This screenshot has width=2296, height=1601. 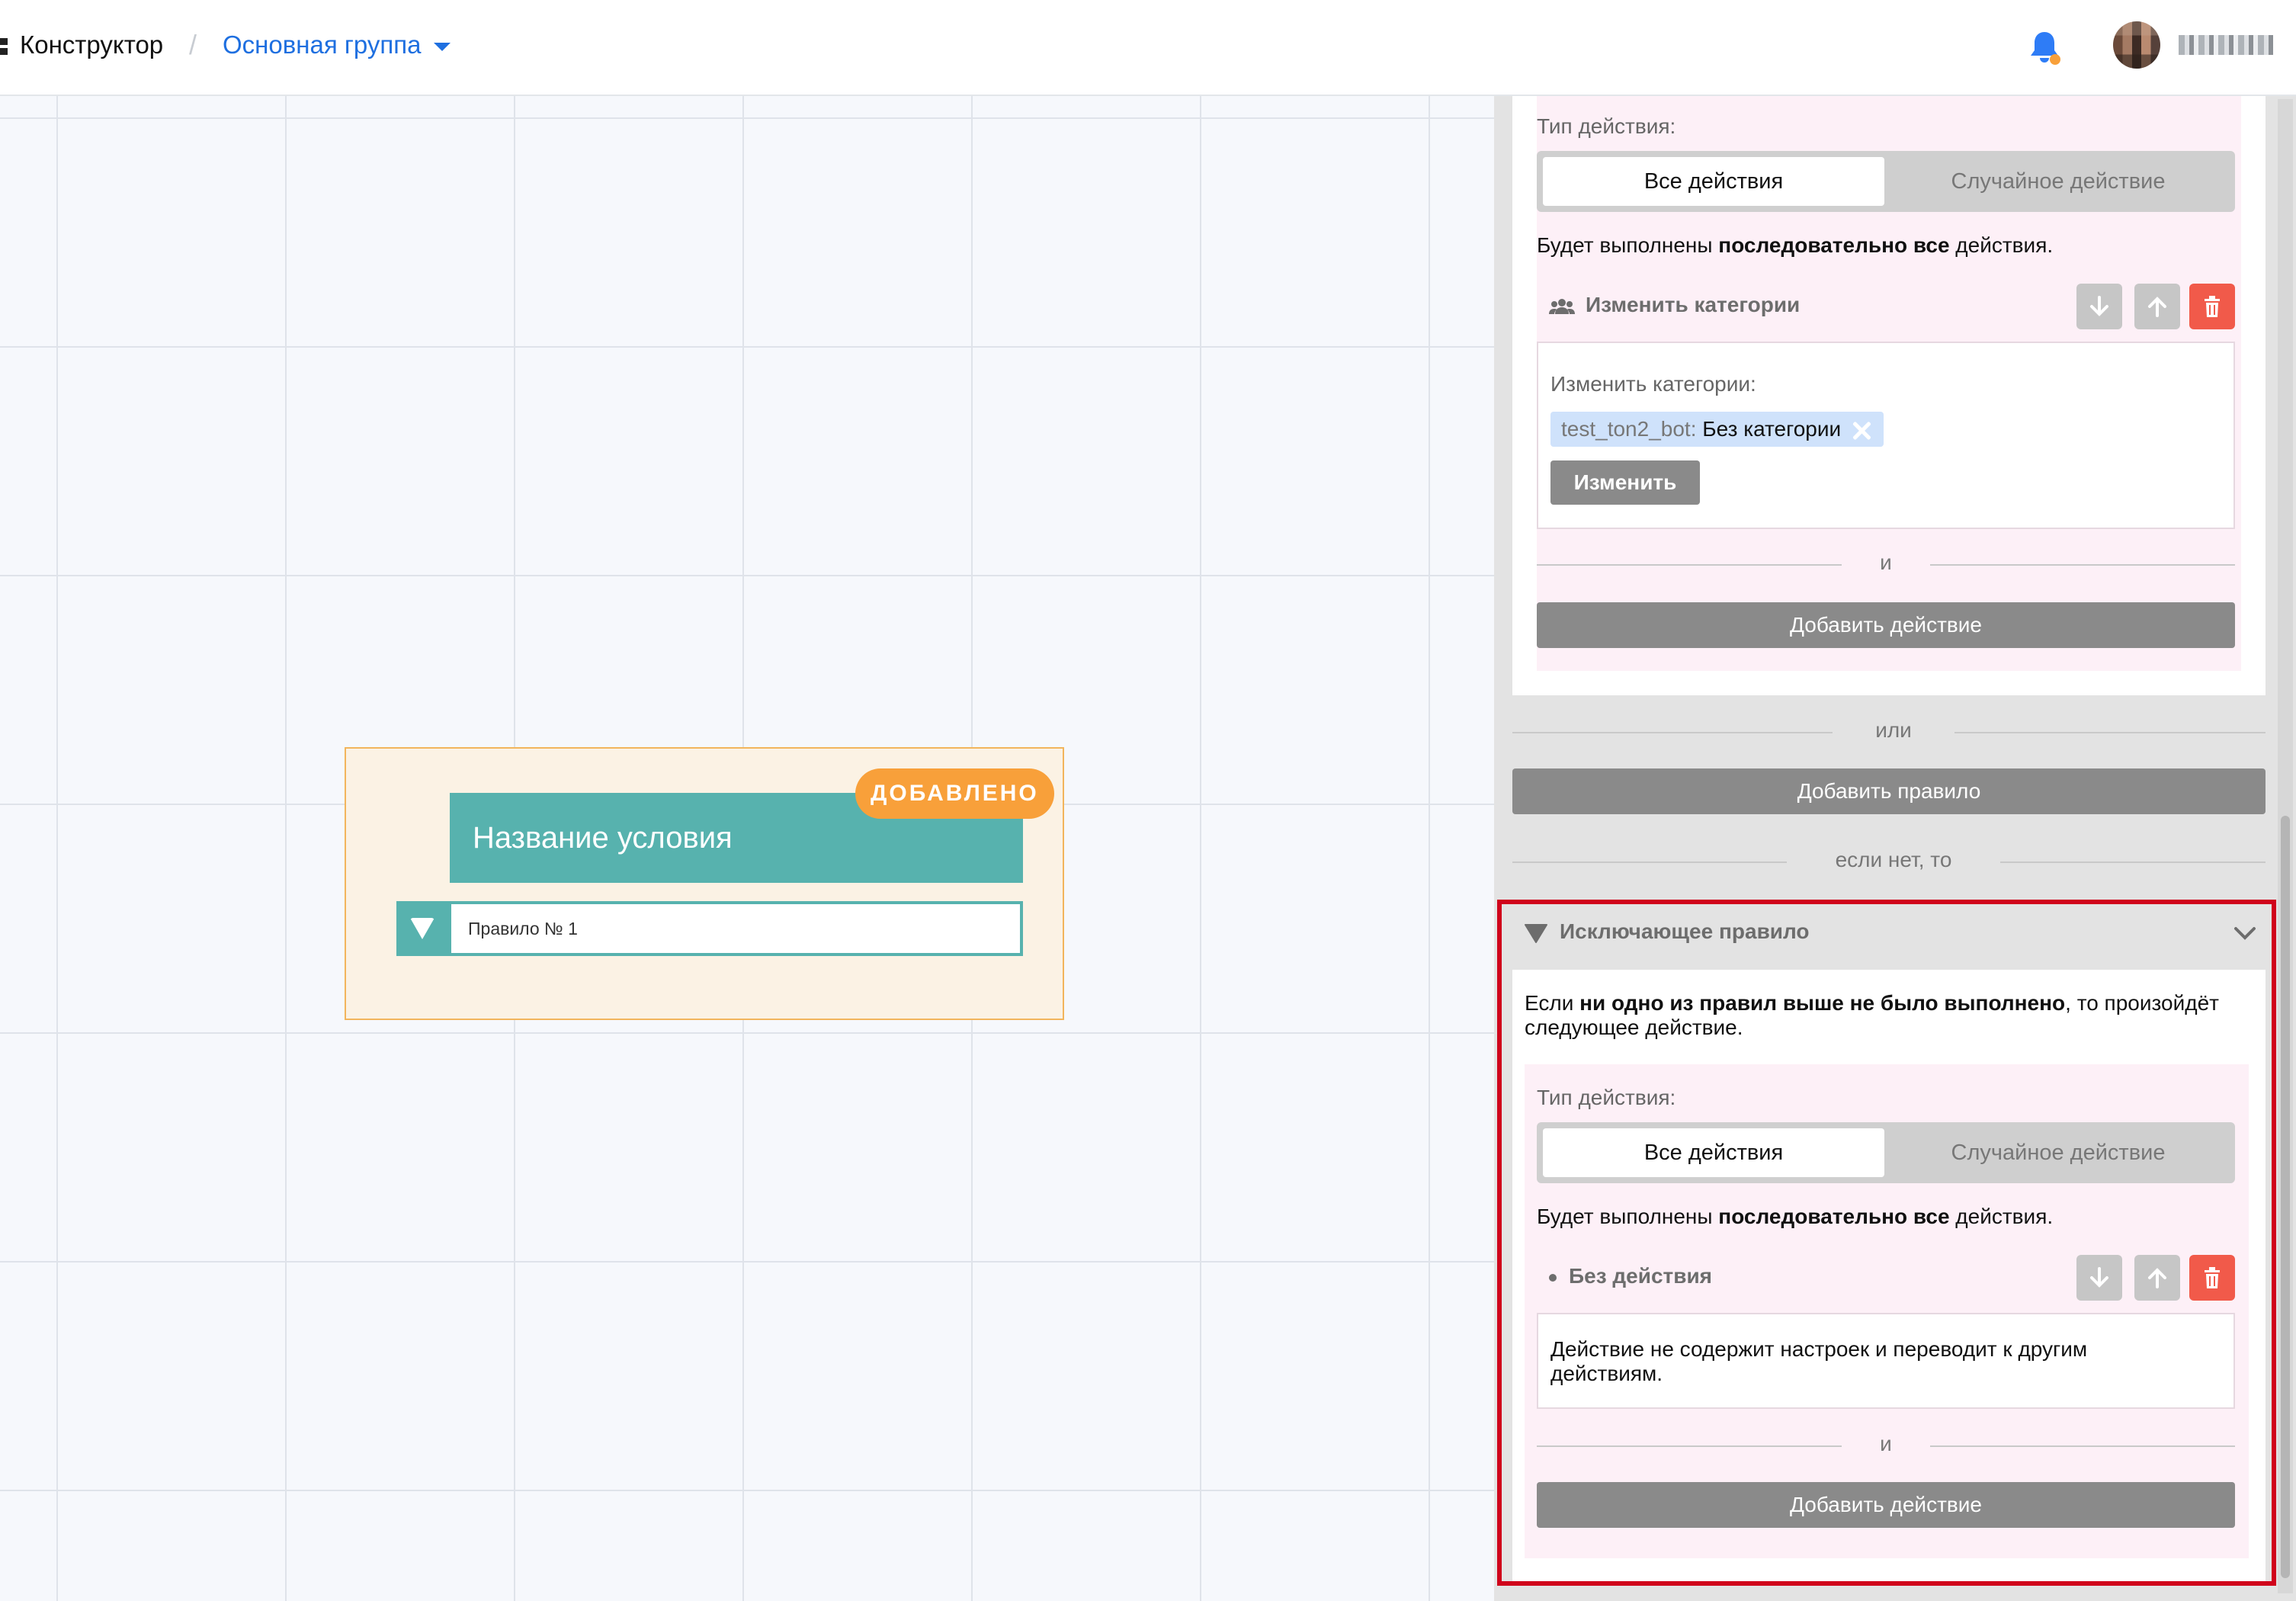 I want to click on else-label: если нет, то, so click(x=1893, y=859).